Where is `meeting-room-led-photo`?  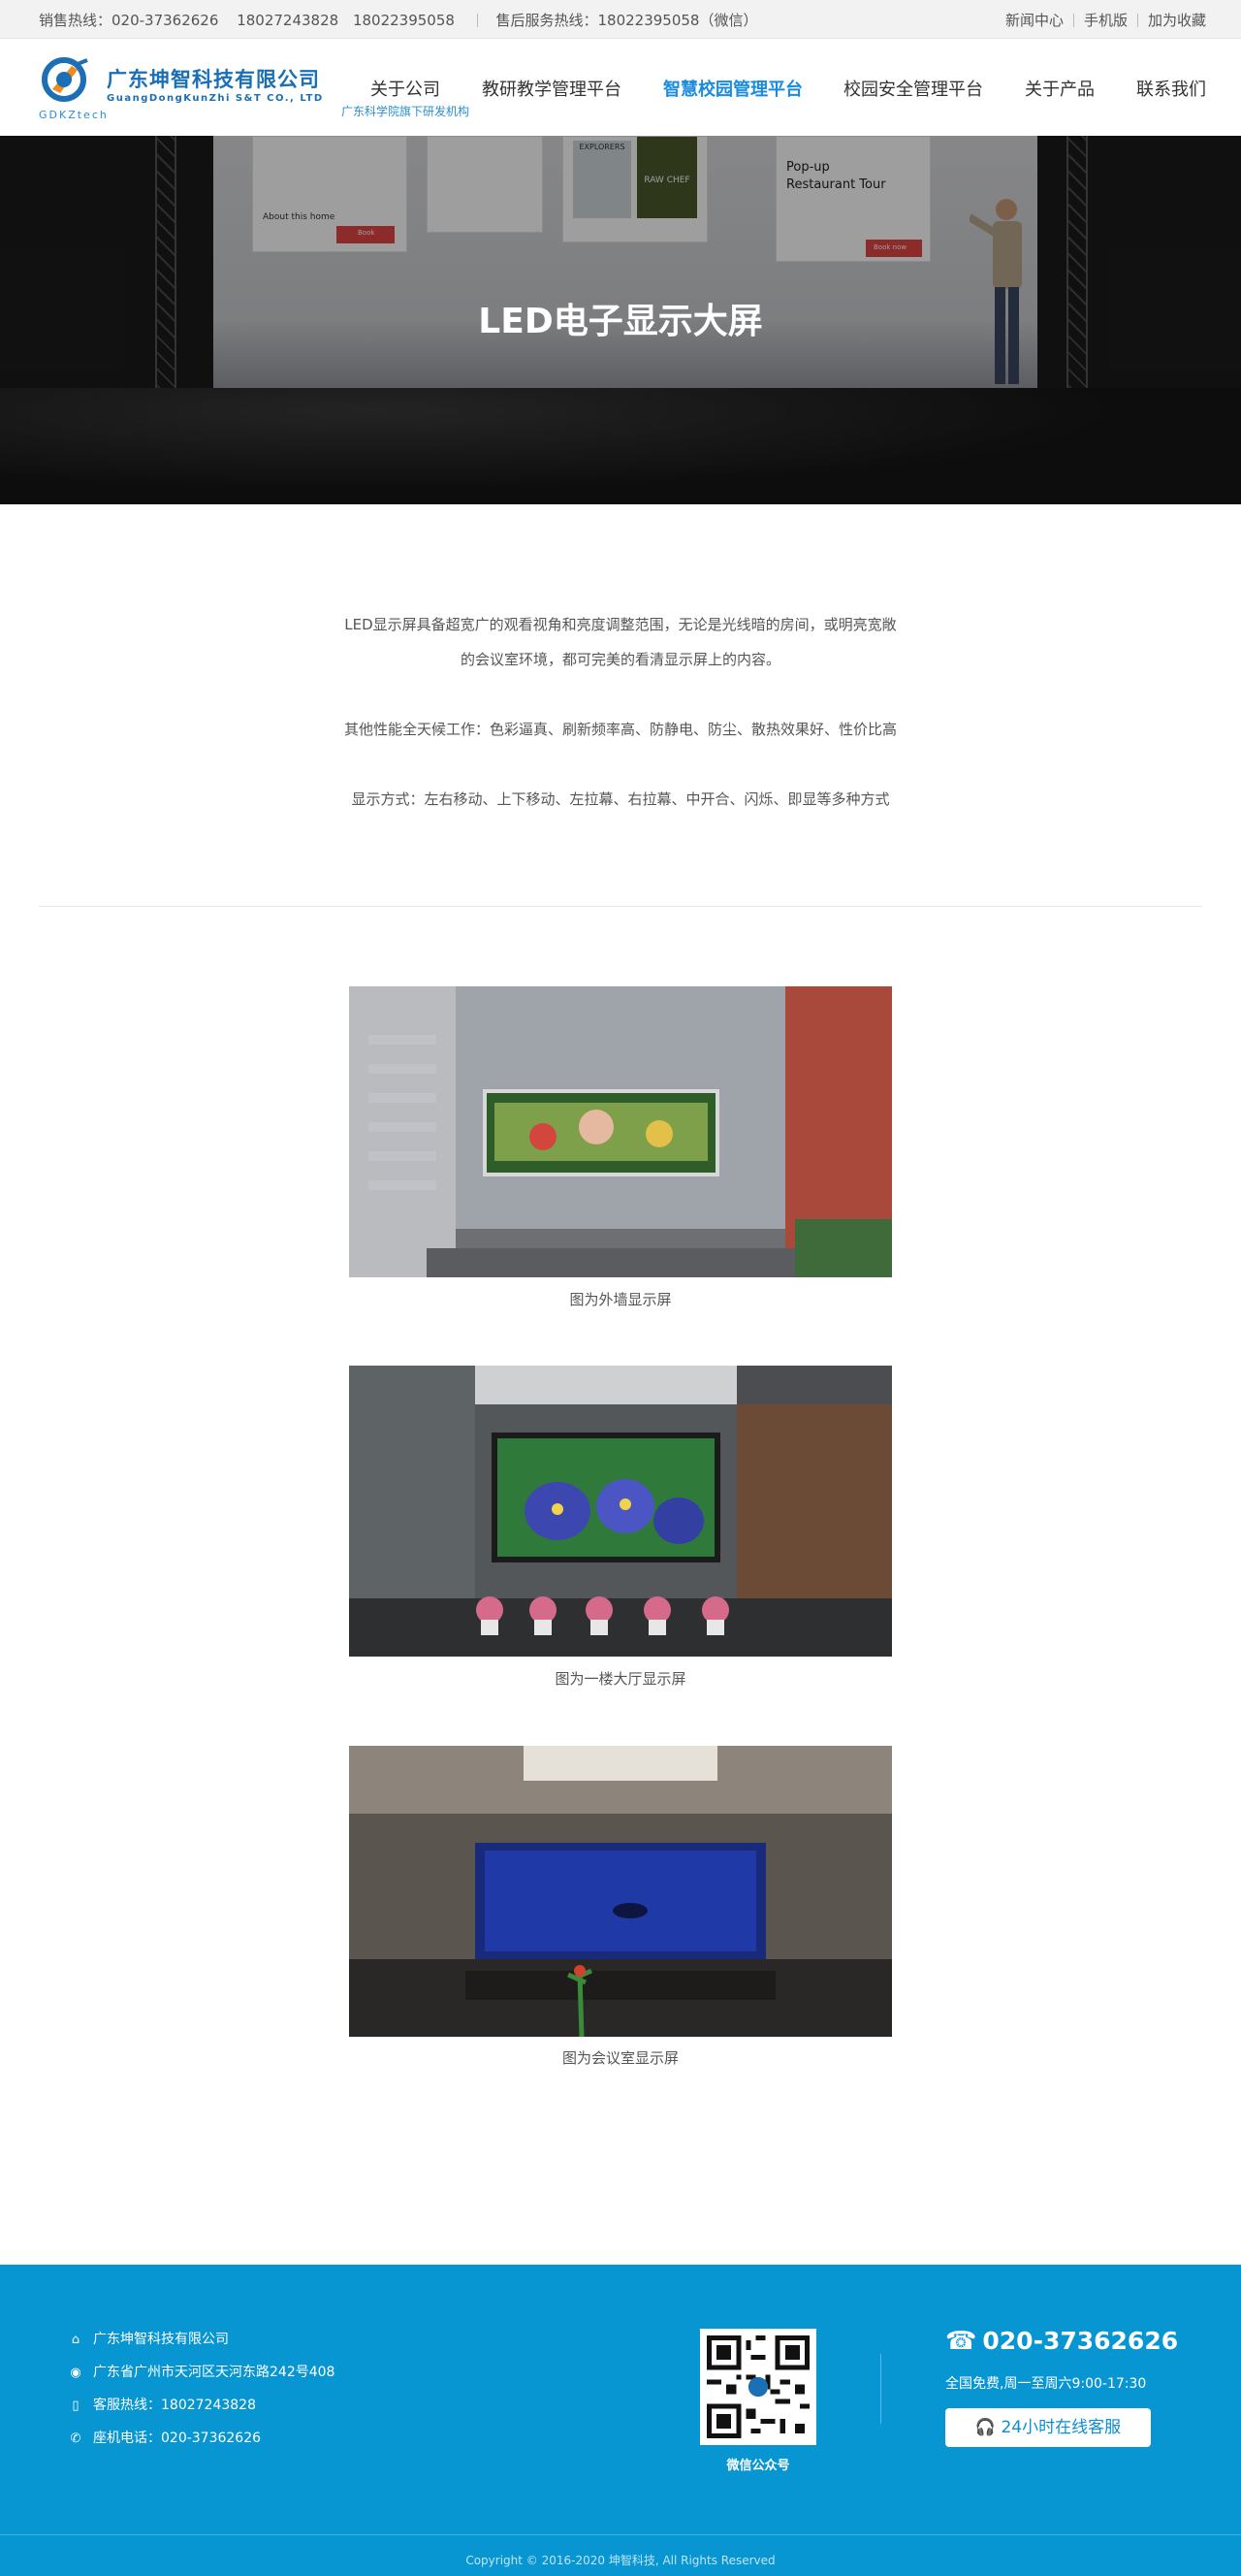
meeting-room-led-photo is located at coordinates (620, 1891).